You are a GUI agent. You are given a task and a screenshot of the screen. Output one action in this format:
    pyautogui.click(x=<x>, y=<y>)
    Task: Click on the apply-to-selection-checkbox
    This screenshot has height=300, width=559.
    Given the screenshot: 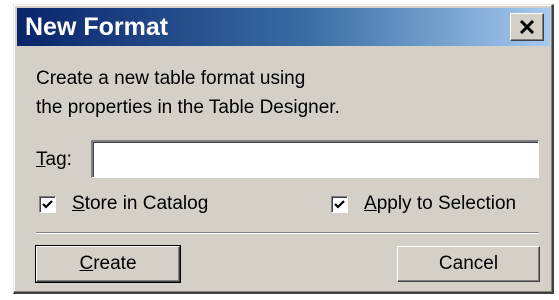 What is the action you would take?
    pyautogui.click(x=339, y=204)
    